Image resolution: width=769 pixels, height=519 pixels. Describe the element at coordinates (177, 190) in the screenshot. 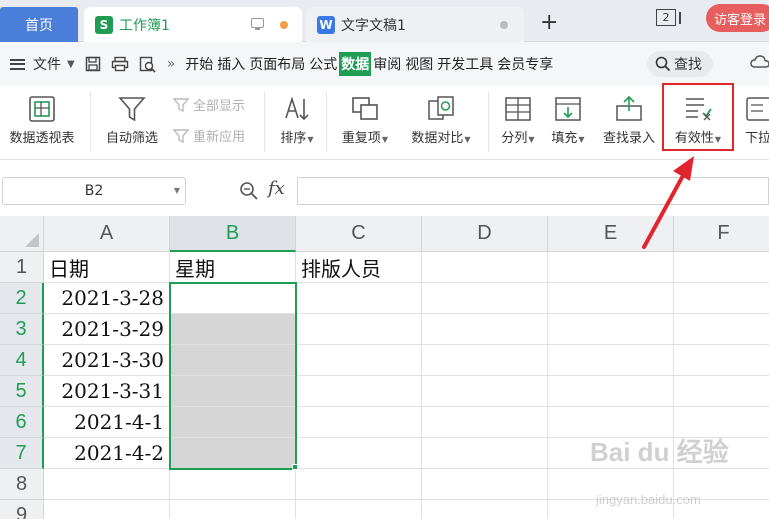

I see `name-box-dropdown-icon: ▼` at that location.